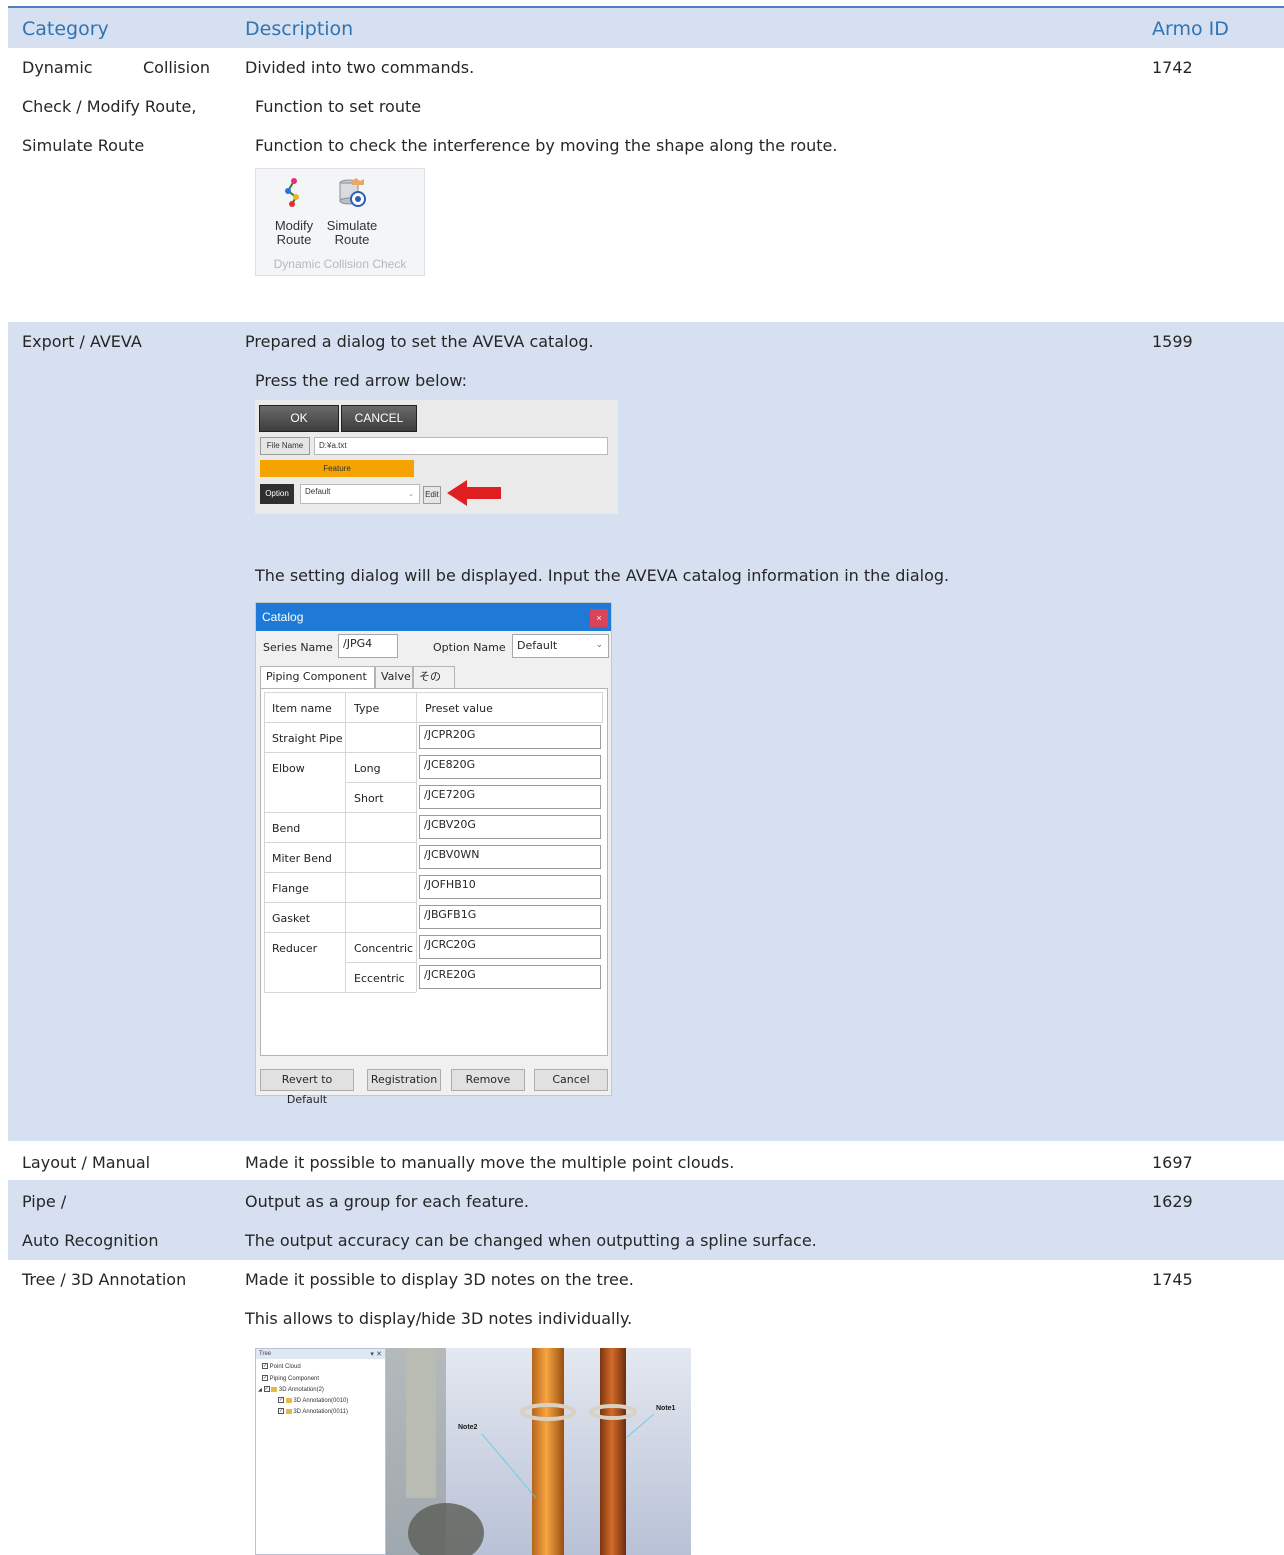 The image size is (1284, 1555). Describe the element at coordinates (109, 106) in the screenshot. I see `category-text: Check / Modify Route,` at that location.